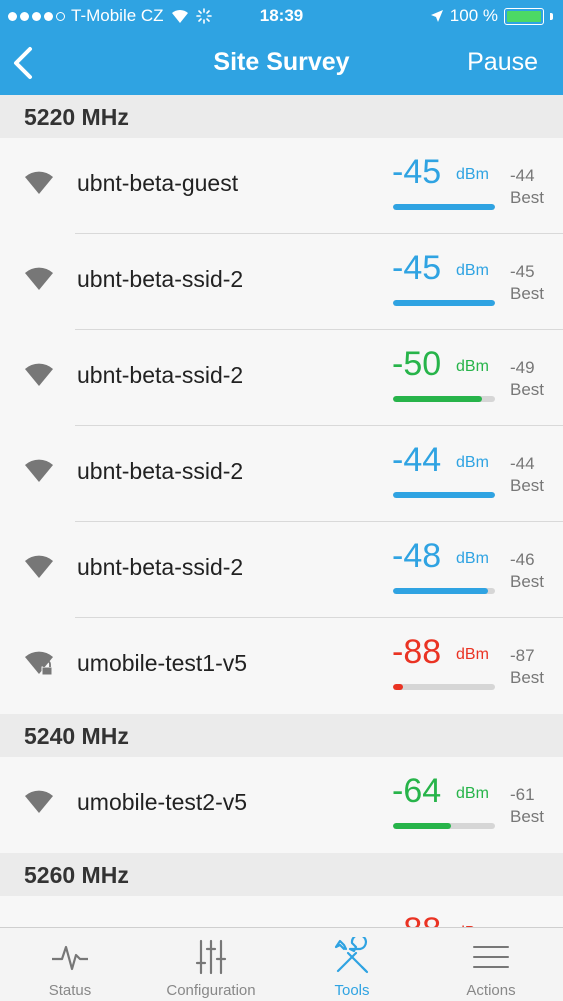 The width and height of the screenshot is (563, 1001). I want to click on network-row: umobile-test2-v5 -64 dBm -61 Best, so click(281, 805).